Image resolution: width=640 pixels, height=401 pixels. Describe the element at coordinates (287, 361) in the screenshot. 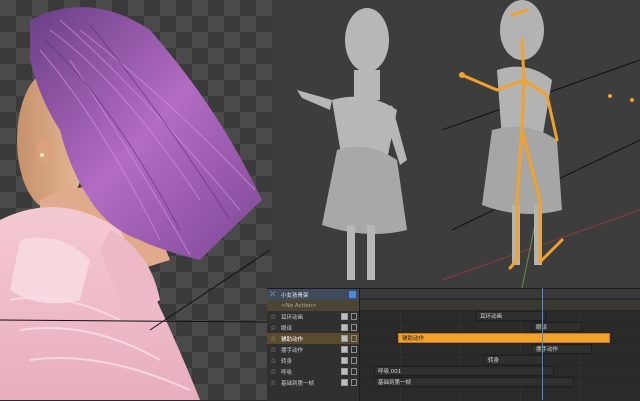

I see `track-name: 转身` at that location.